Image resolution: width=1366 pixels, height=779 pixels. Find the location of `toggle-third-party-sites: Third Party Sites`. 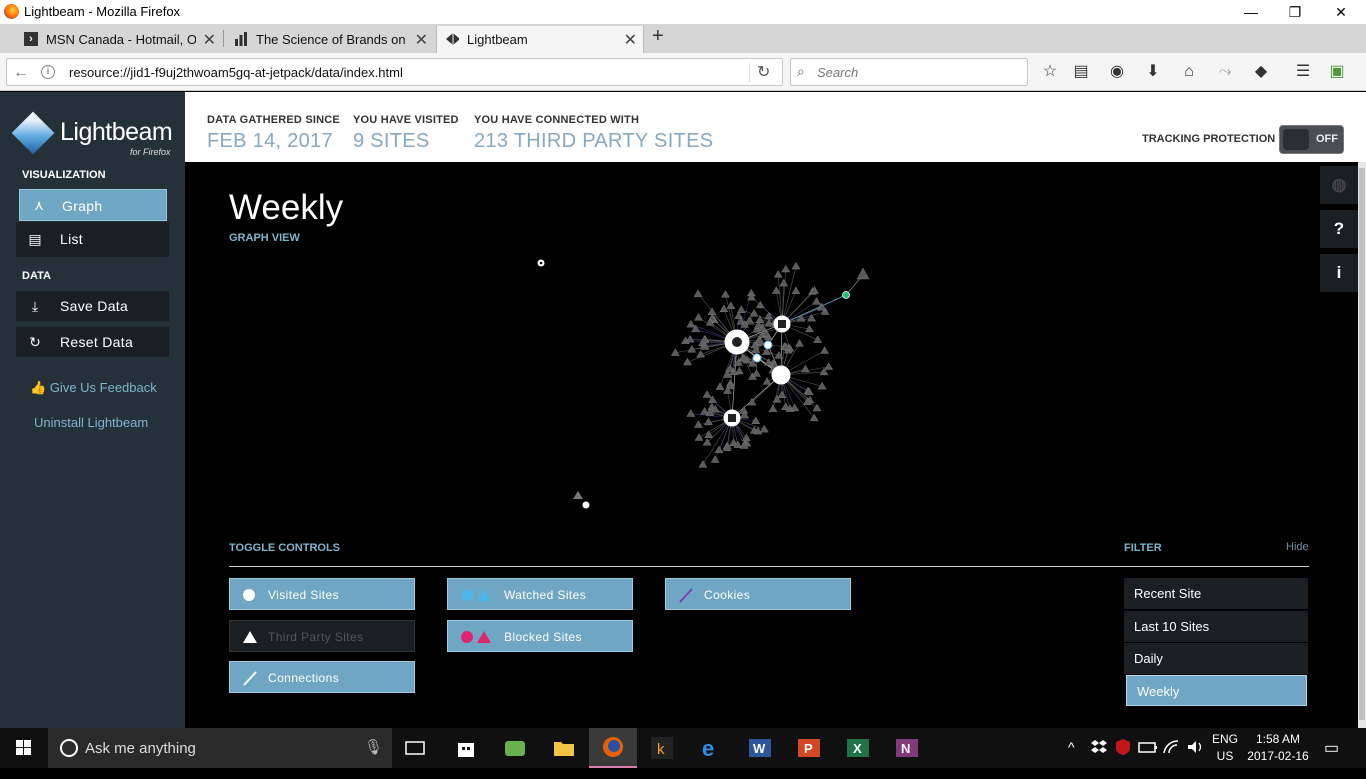

toggle-third-party-sites: Third Party Sites is located at coordinates (322, 636).